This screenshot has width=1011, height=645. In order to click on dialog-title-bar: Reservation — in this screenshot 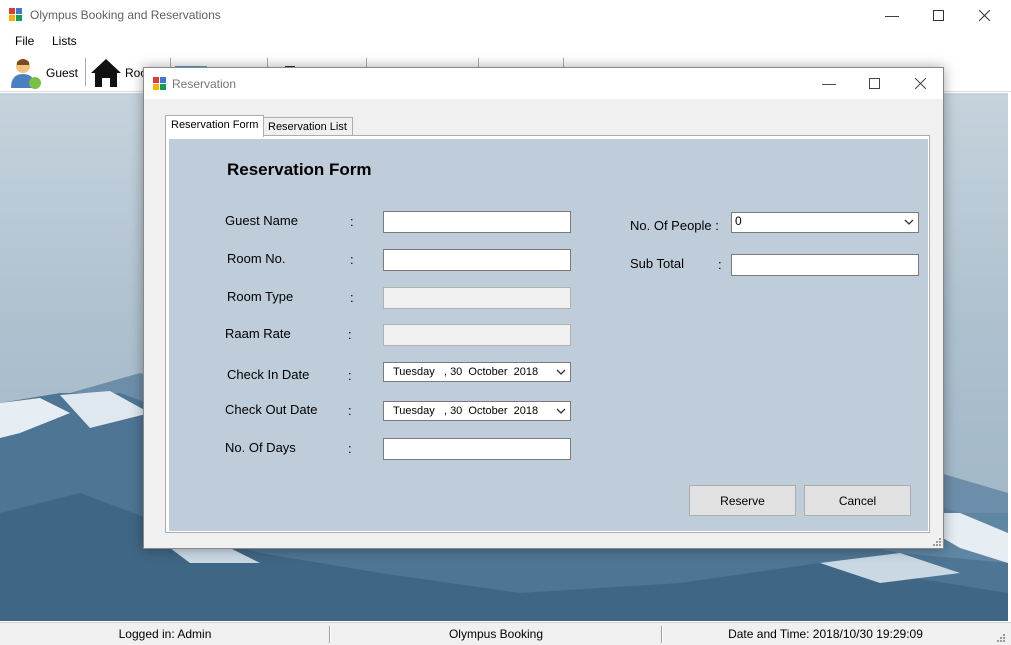, I will do `click(543, 83)`.